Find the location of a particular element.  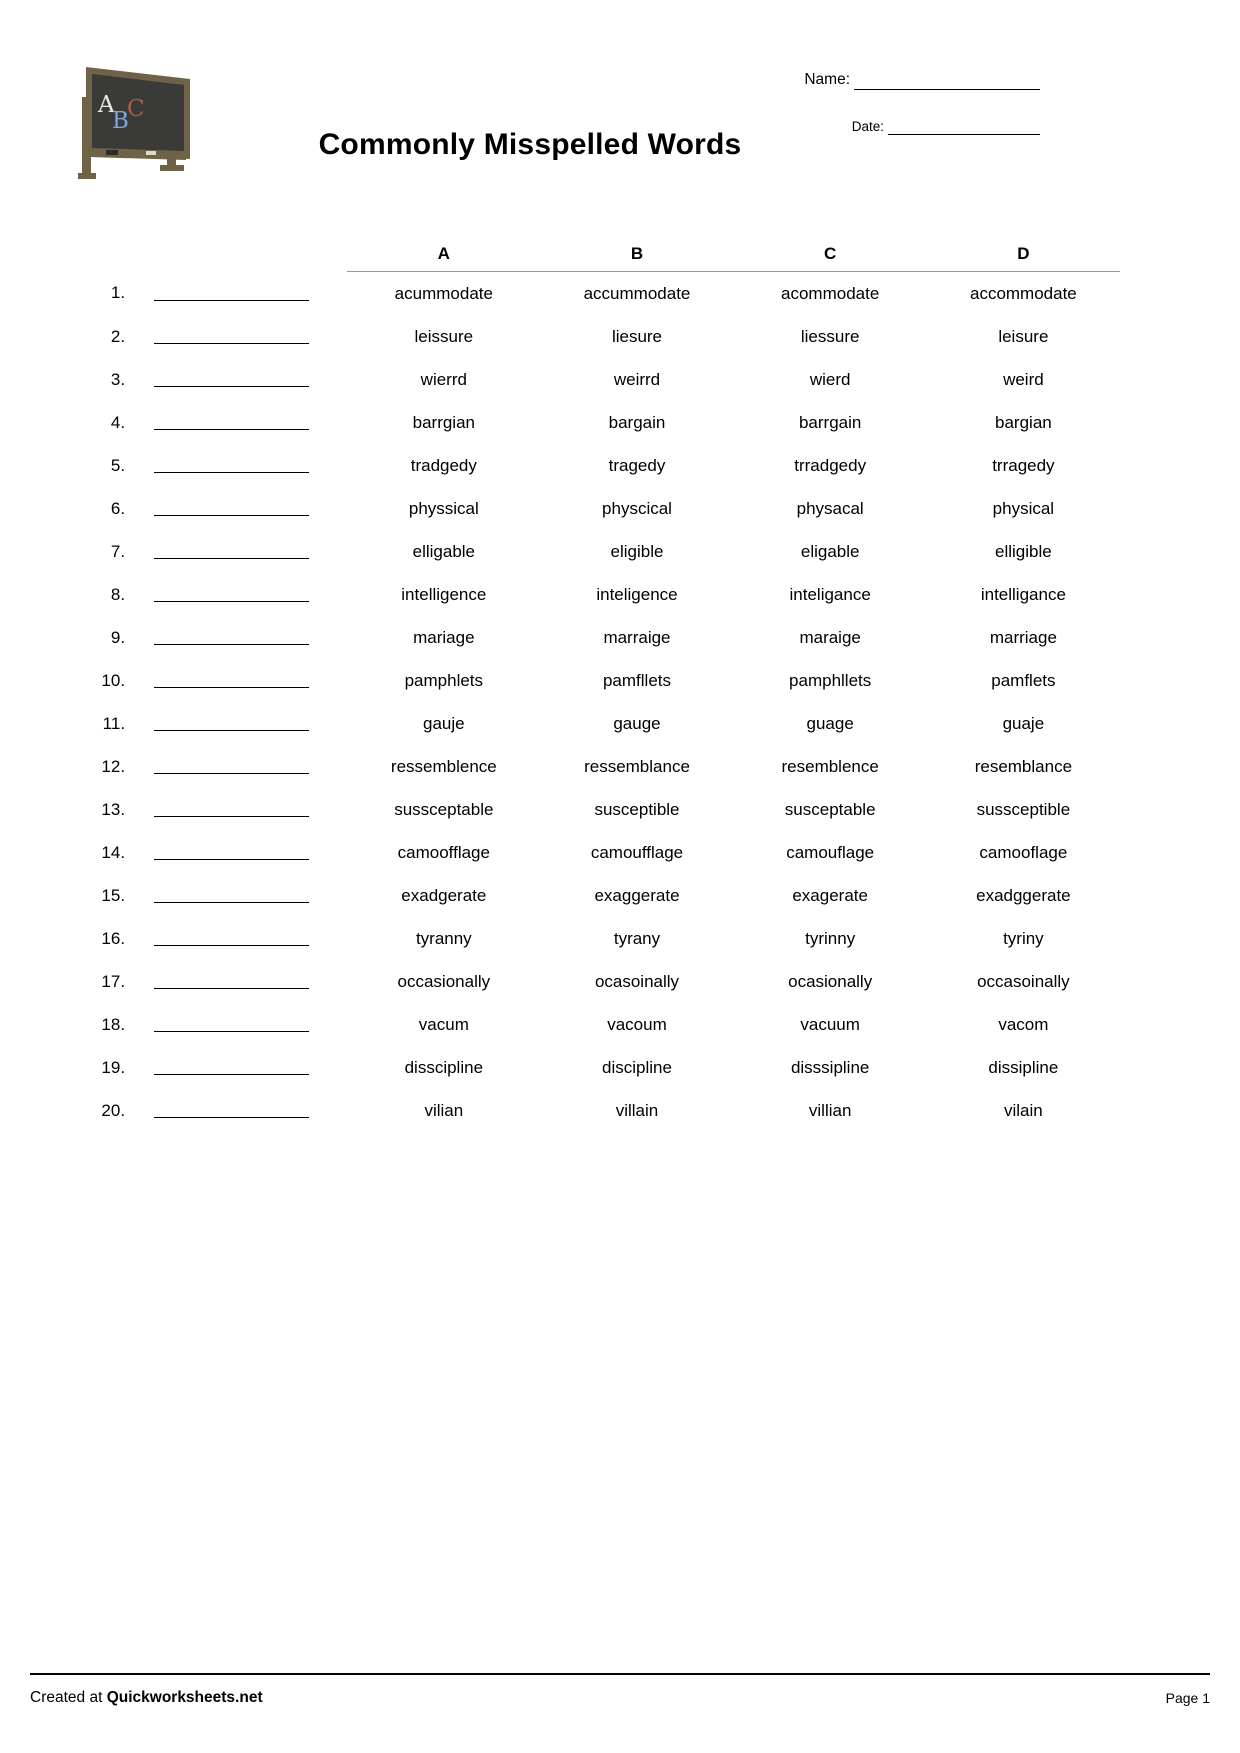

option-cell-a: sussceptable is located at coordinates (443, 809).